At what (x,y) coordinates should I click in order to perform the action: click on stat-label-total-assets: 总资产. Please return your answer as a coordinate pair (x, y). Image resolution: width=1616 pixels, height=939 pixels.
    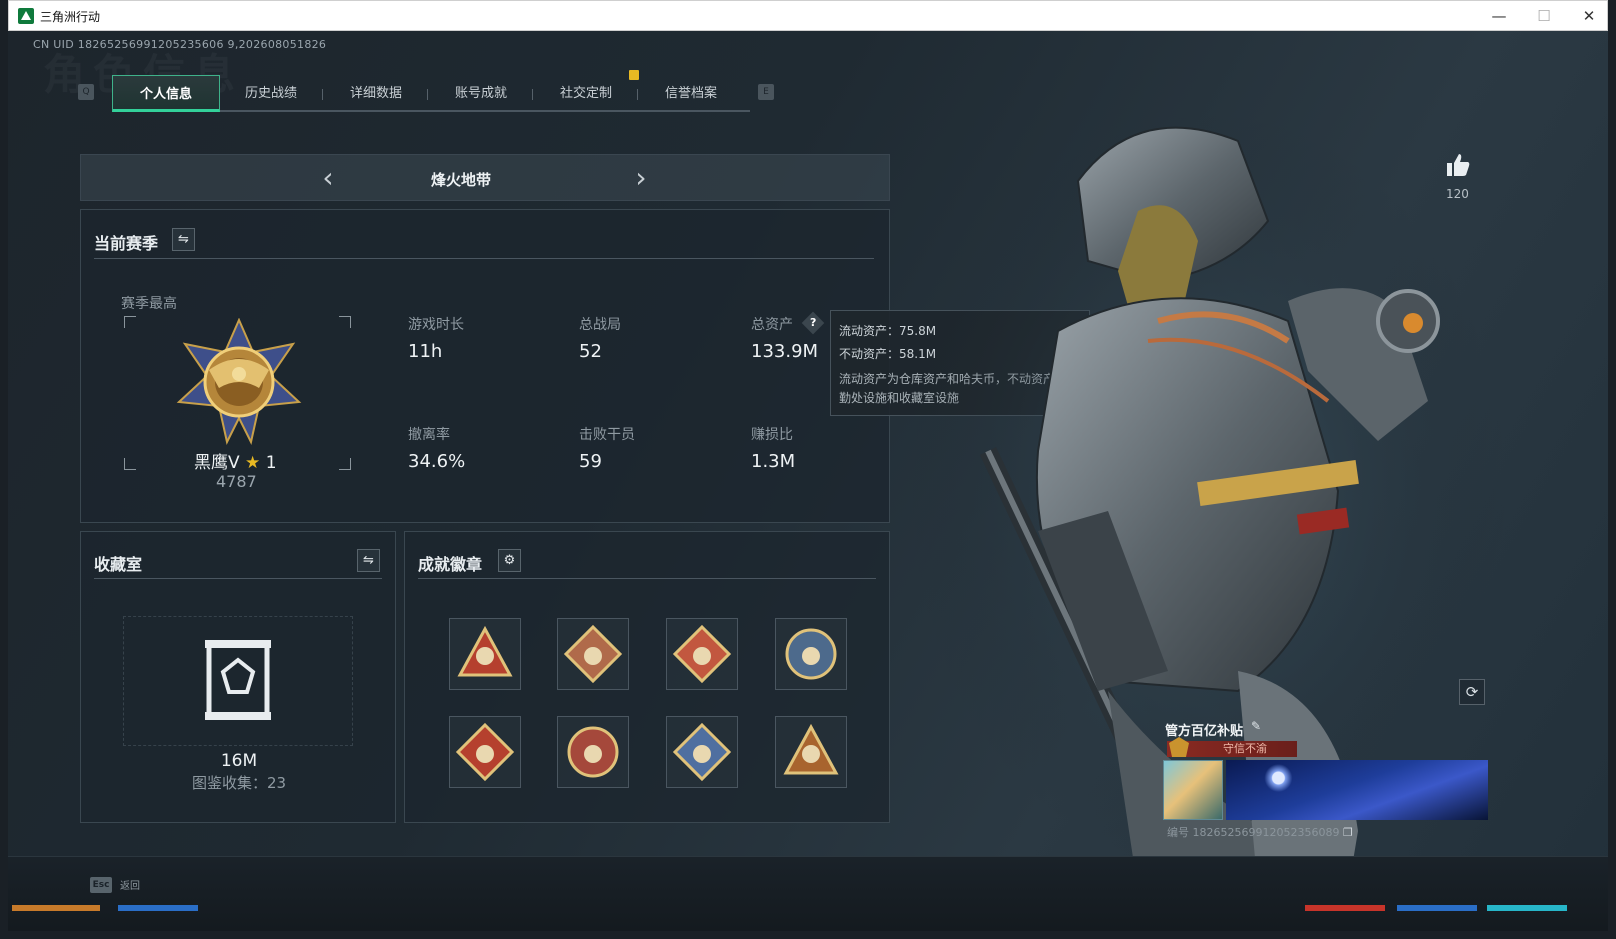
    Looking at the image, I should click on (772, 325).